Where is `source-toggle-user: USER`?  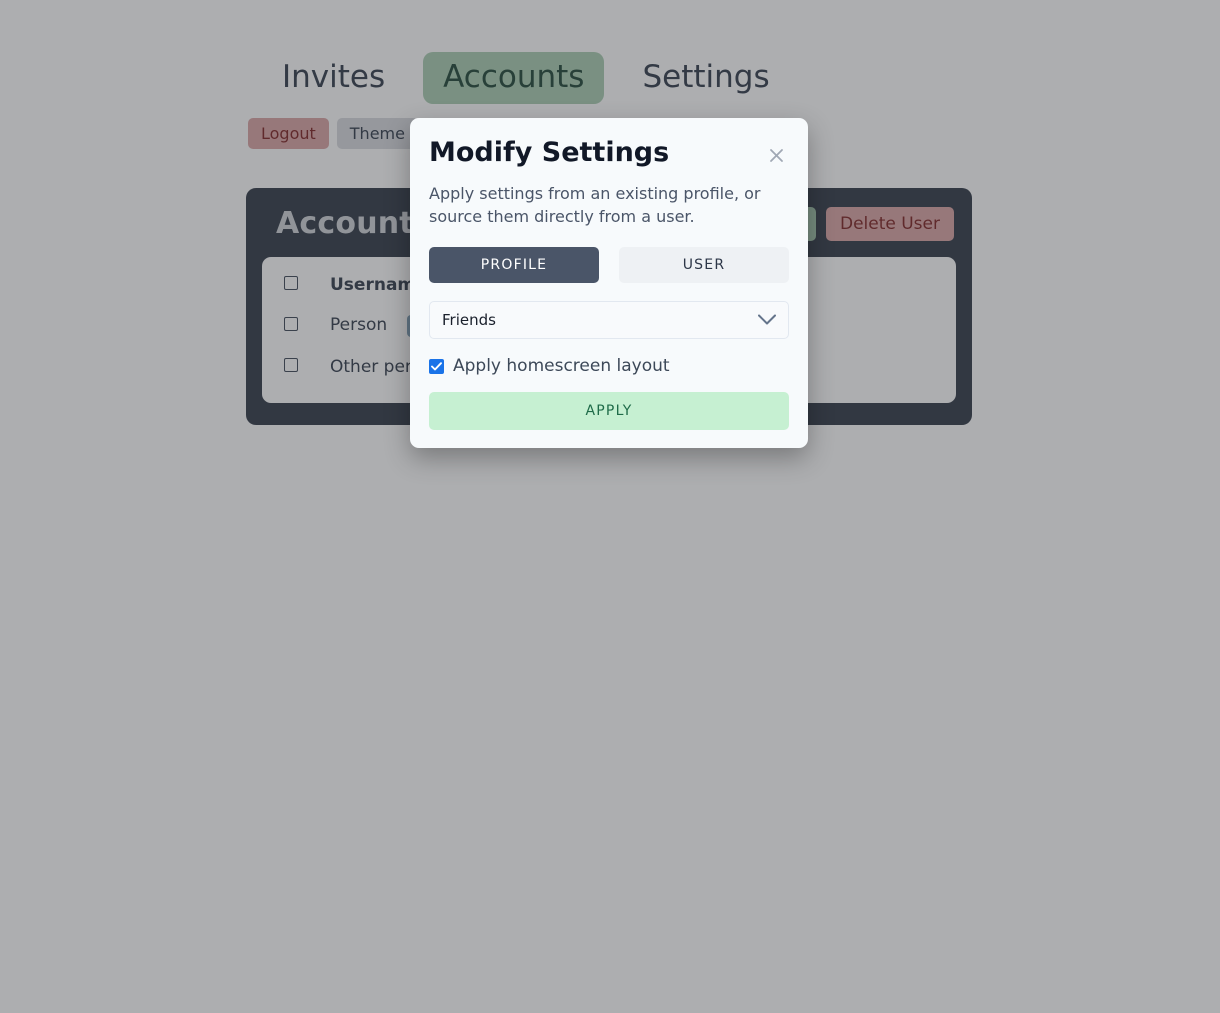
source-toggle-user: USER is located at coordinates (704, 265).